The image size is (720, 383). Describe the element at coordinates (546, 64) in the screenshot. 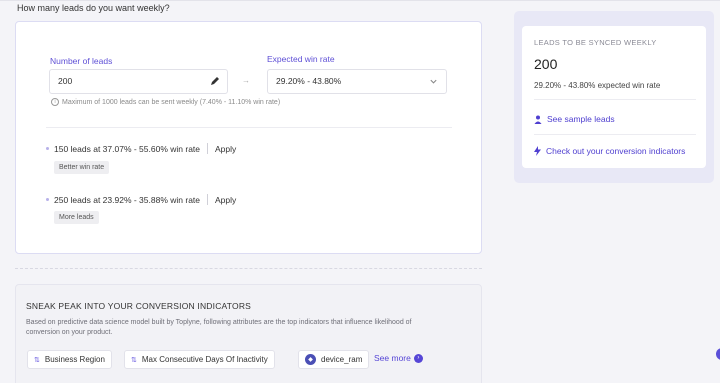

I see `sync-count: 200` at that location.